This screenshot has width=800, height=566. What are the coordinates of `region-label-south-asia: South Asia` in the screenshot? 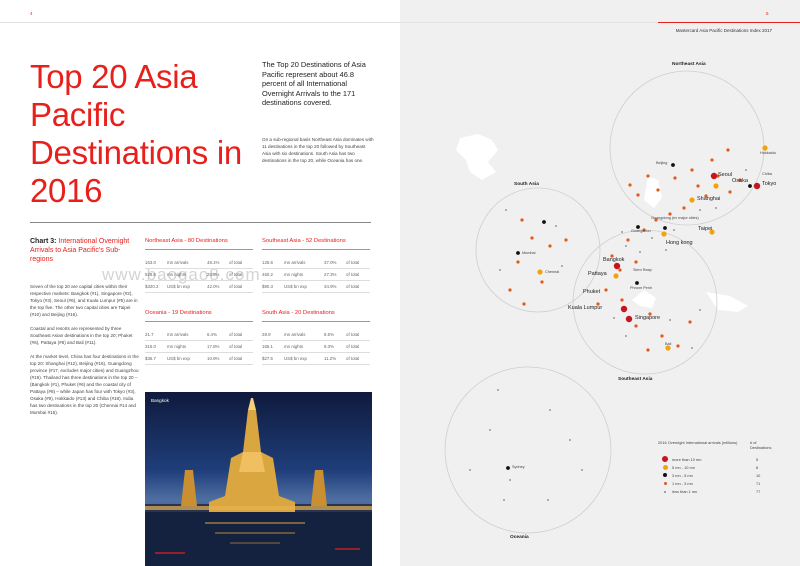 It's located at (526, 184).